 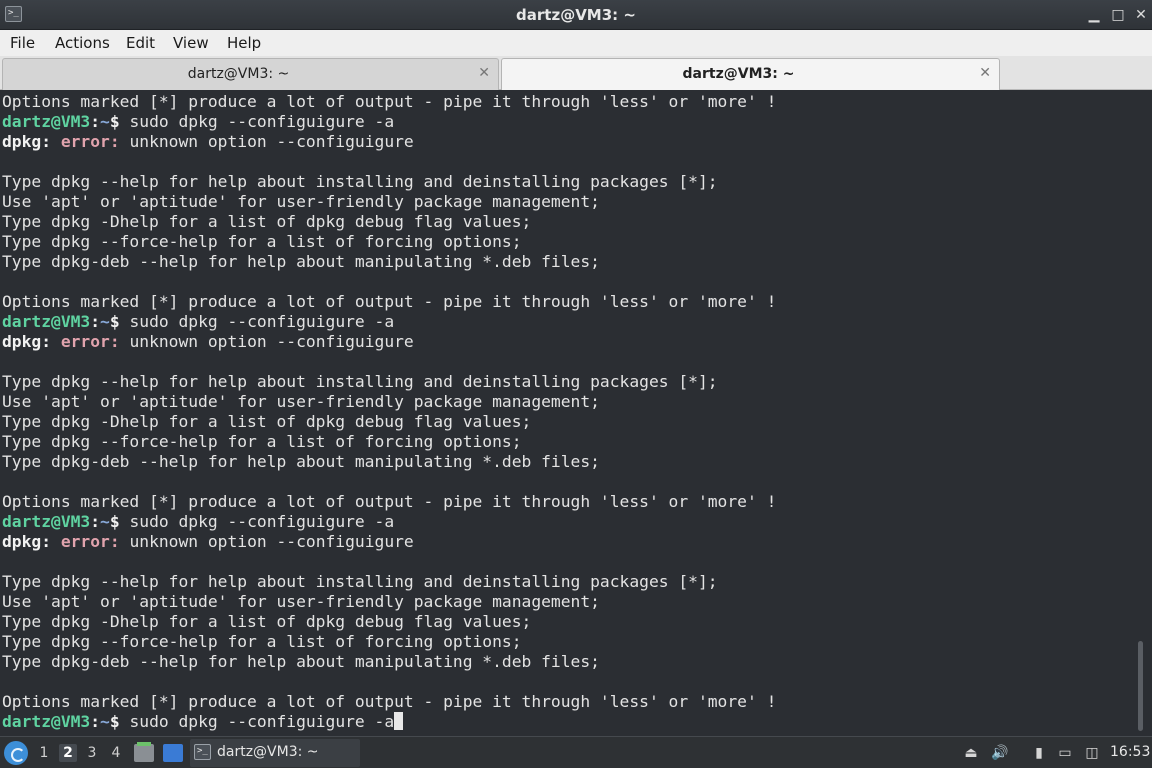 What do you see at coordinates (144, 752) in the screenshot?
I see `file-manager-icon` at bounding box center [144, 752].